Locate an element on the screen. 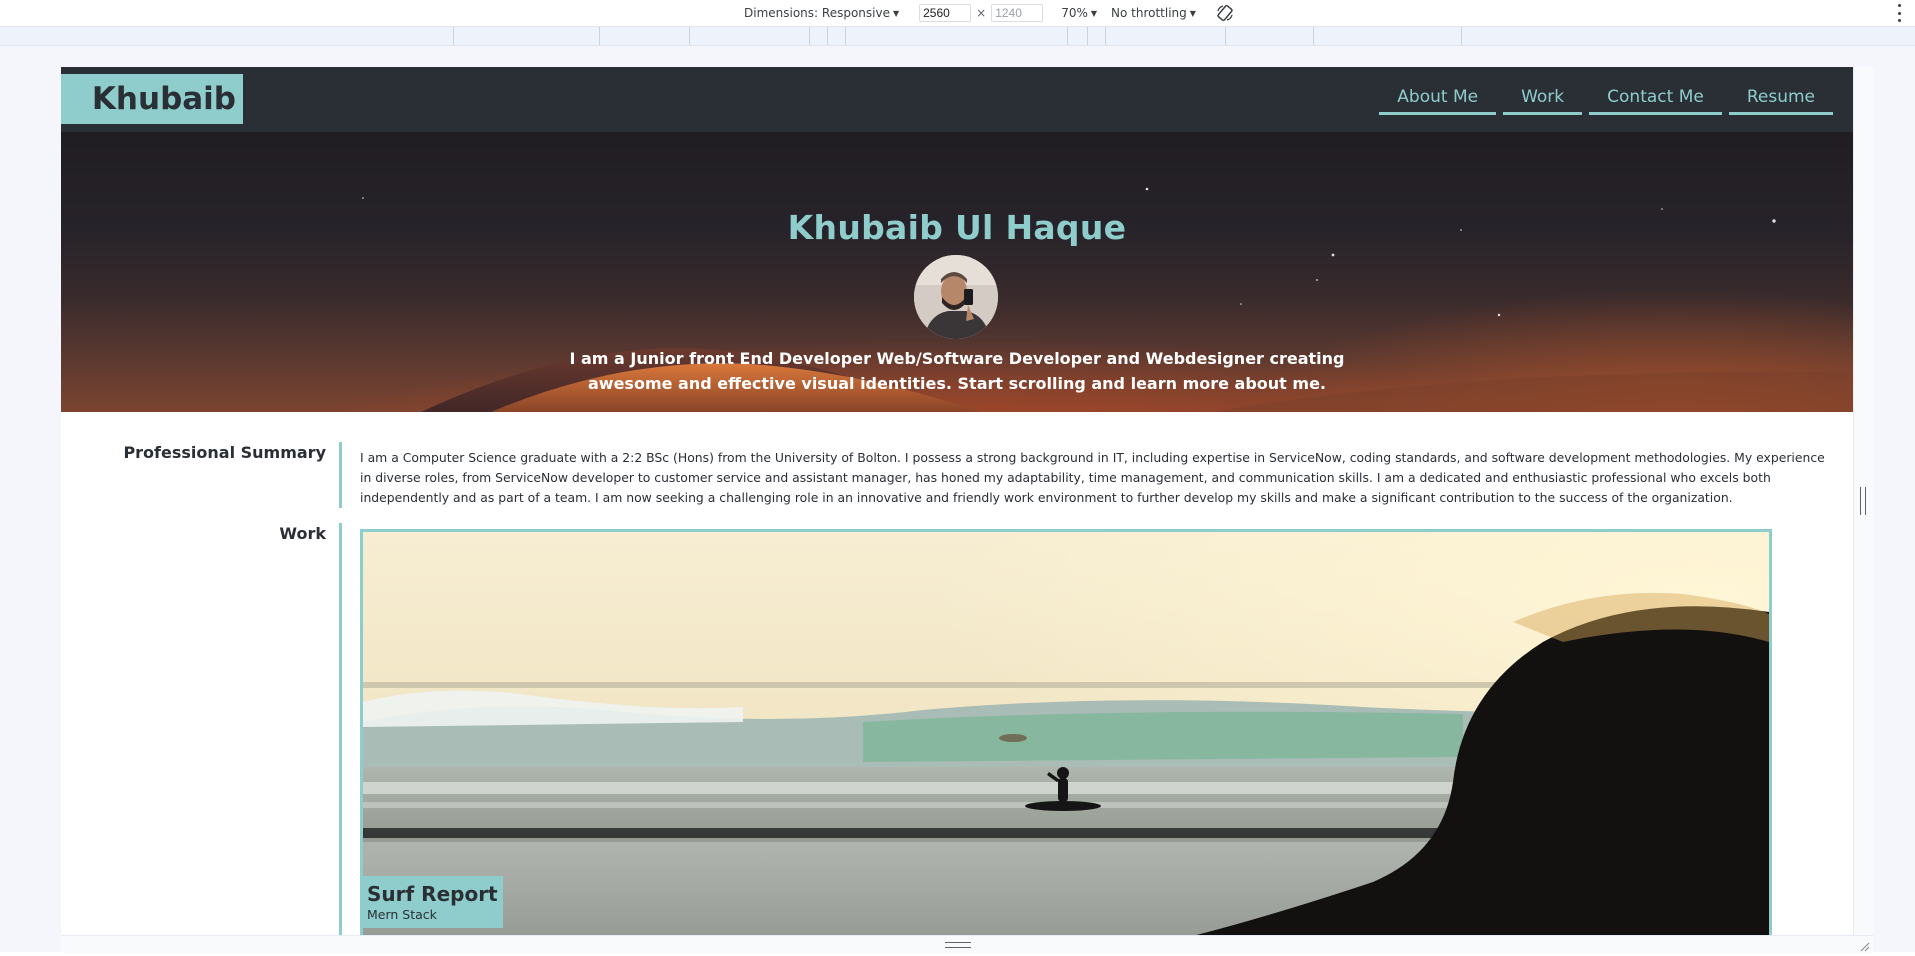 The width and height of the screenshot is (1915, 956). summary-heading: Professional Summary is located at coordinates (224, 452).